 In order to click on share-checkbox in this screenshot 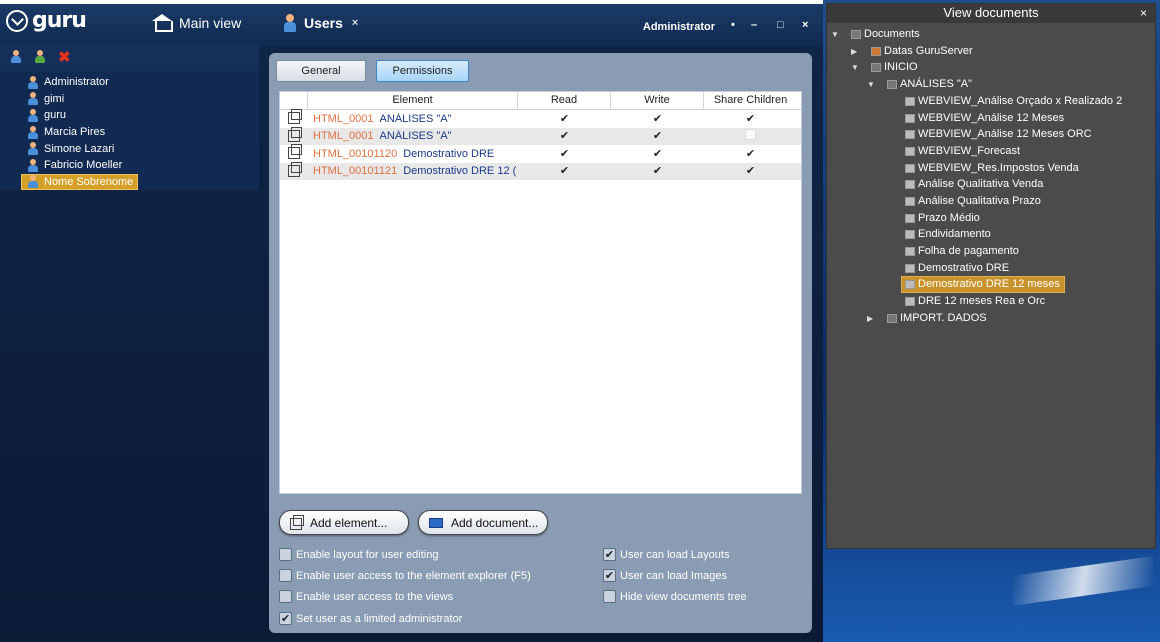, I will do `click(750, 135)`.